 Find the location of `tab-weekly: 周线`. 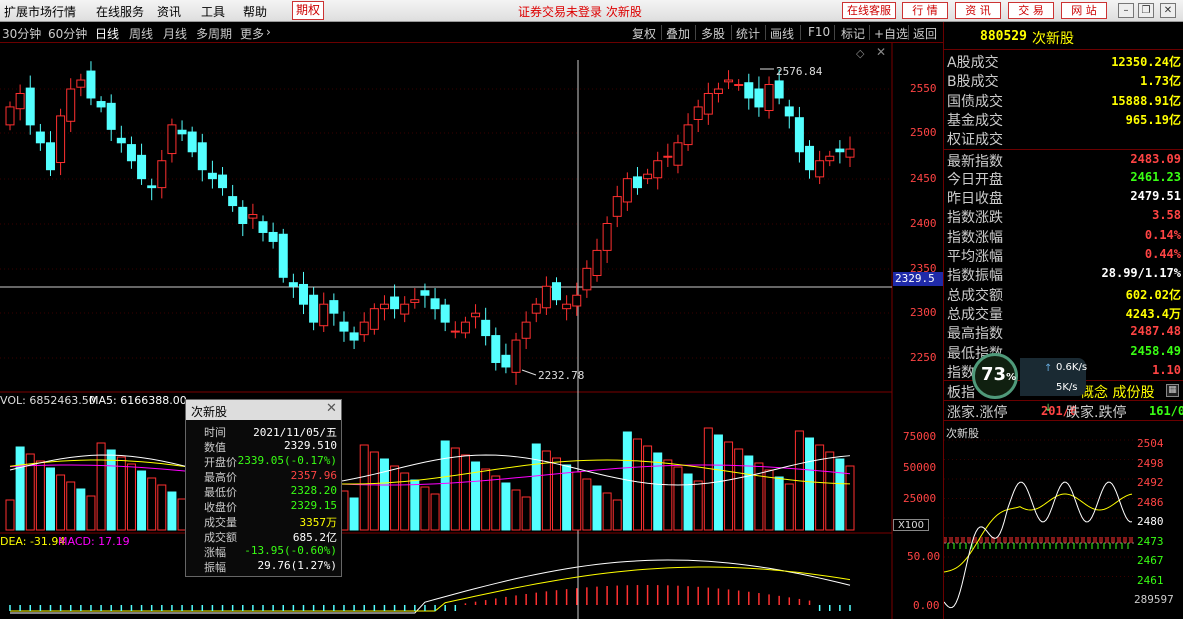

tab-weekly: 周线 is located at coordinates (141, 33).